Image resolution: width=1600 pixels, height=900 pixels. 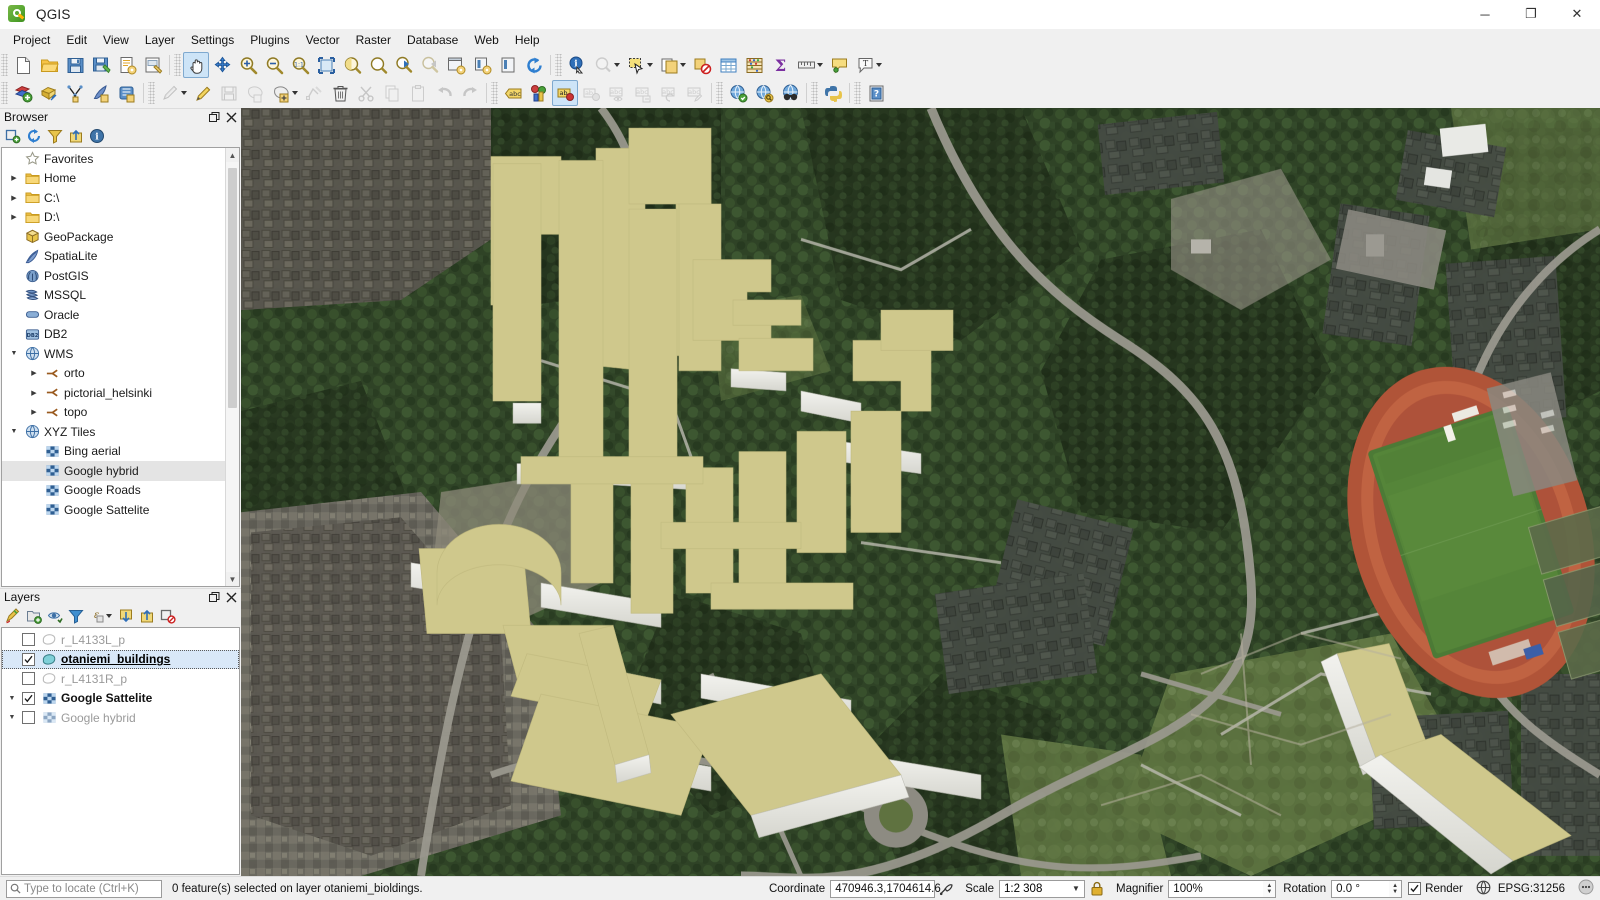 I want to click on zoom-next-icon, so click(x=430, y=65).